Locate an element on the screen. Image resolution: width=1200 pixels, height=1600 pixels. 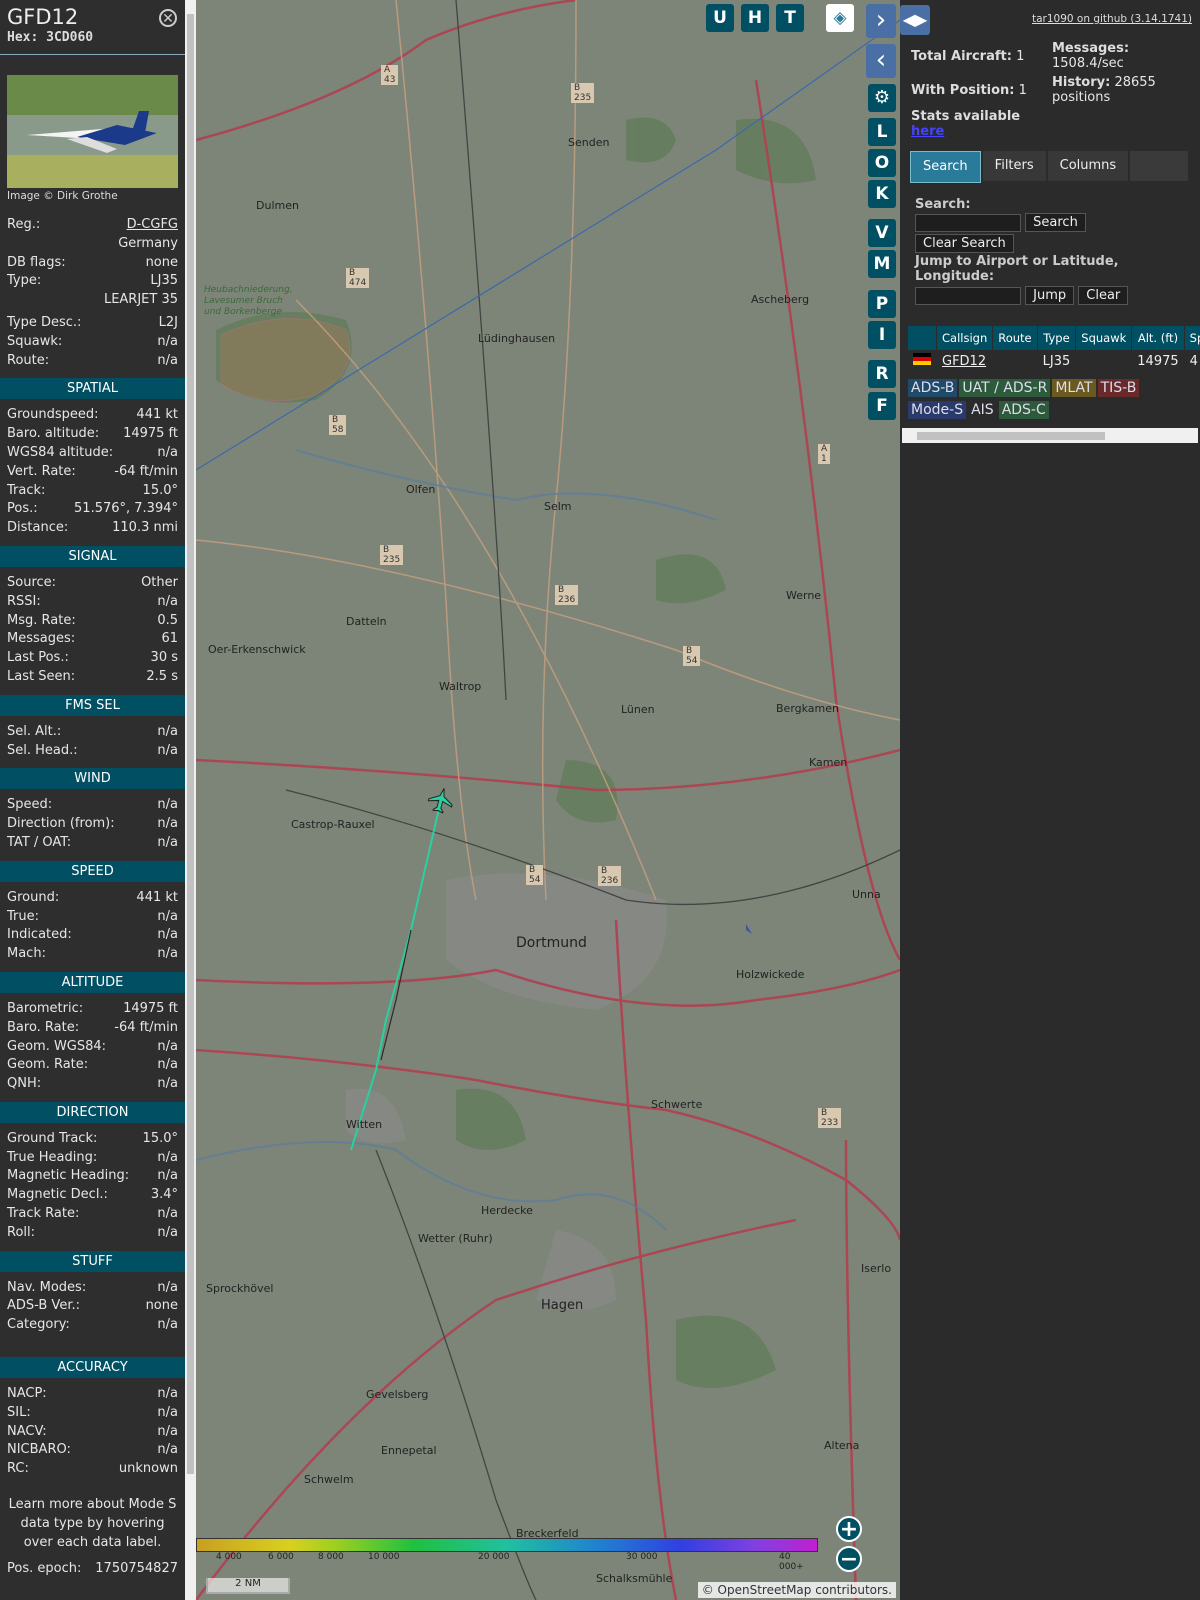
info-label: Source: is located at coordinates (31, 583).